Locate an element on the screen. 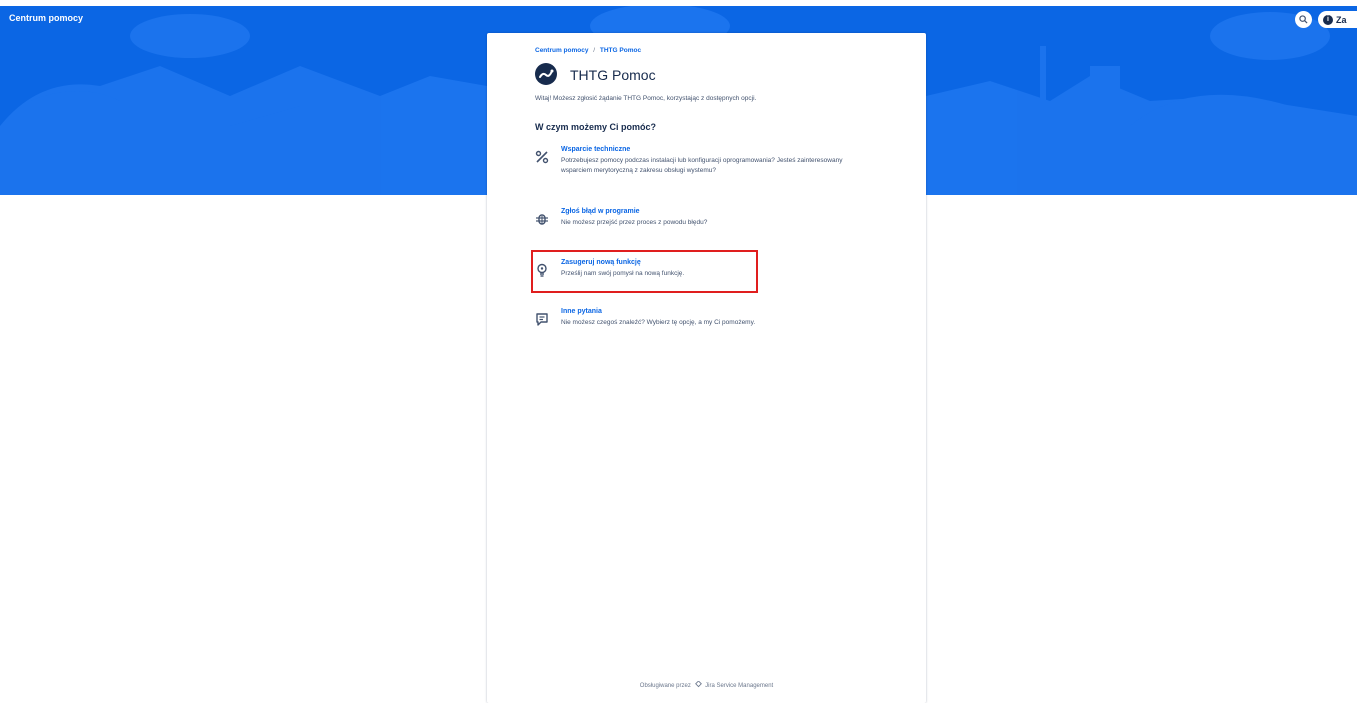 This screenshot has width=1357, height=703. option-title: Wsparcie techniczne is located at coordinates (595, 149).